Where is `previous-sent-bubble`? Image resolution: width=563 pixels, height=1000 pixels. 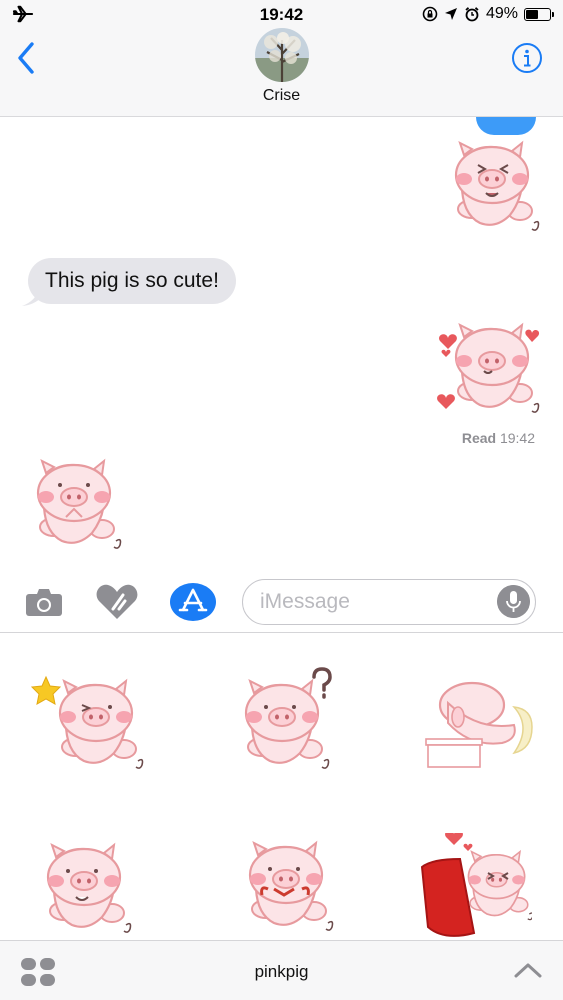
previous-sent-bubble is located at coordinates (506, 126).